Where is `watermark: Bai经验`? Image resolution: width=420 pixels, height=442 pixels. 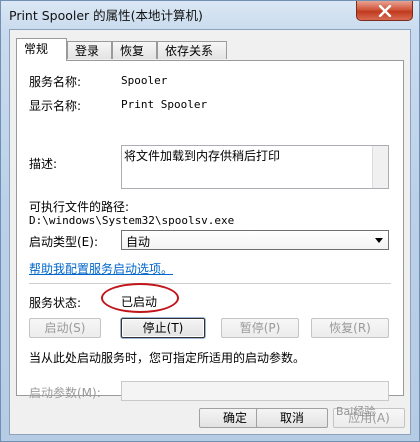 watermark: Bai经验 is located at coordinates (356, 411).